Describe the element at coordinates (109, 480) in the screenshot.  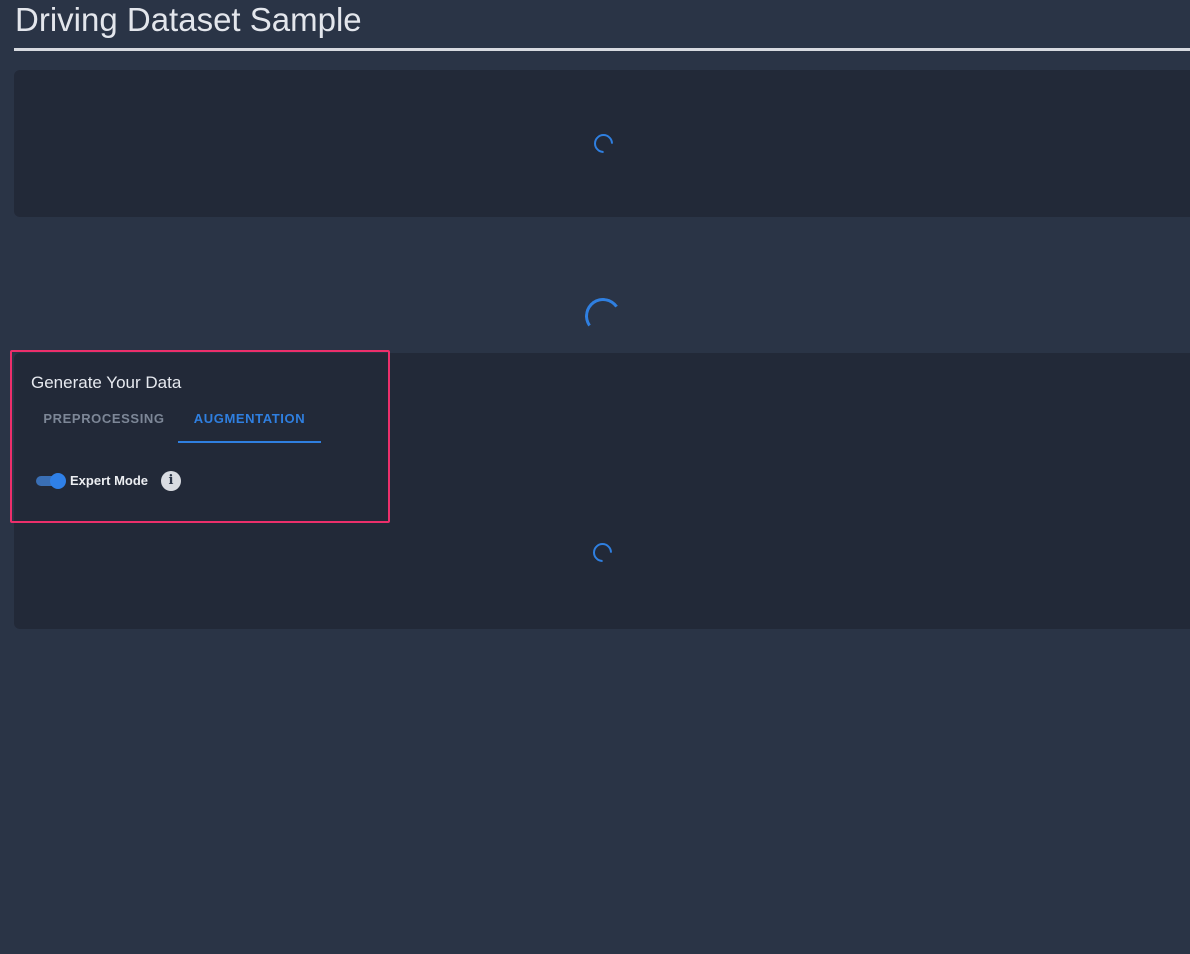
I see `expert-mode-label: Expert Mode` at that location.